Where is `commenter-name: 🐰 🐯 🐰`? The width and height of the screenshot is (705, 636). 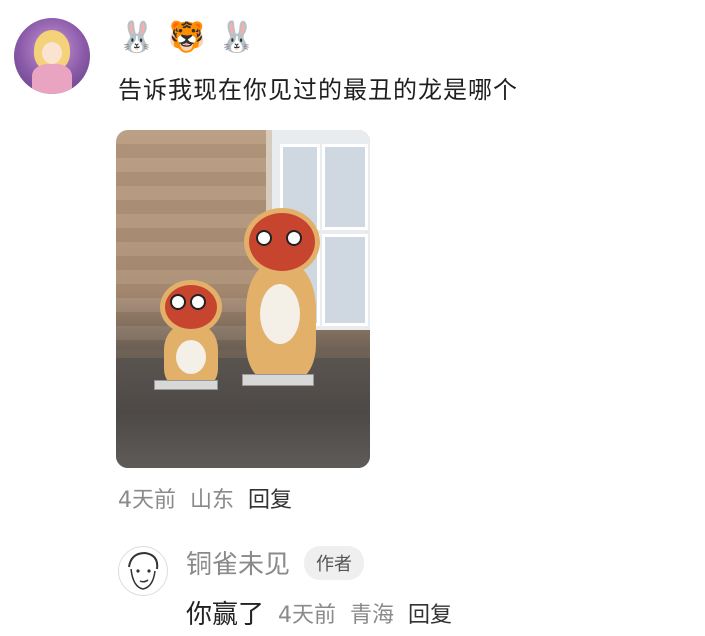 commenter-name: 🐰 🐯 🐰 is located at coordinates (187, 38).